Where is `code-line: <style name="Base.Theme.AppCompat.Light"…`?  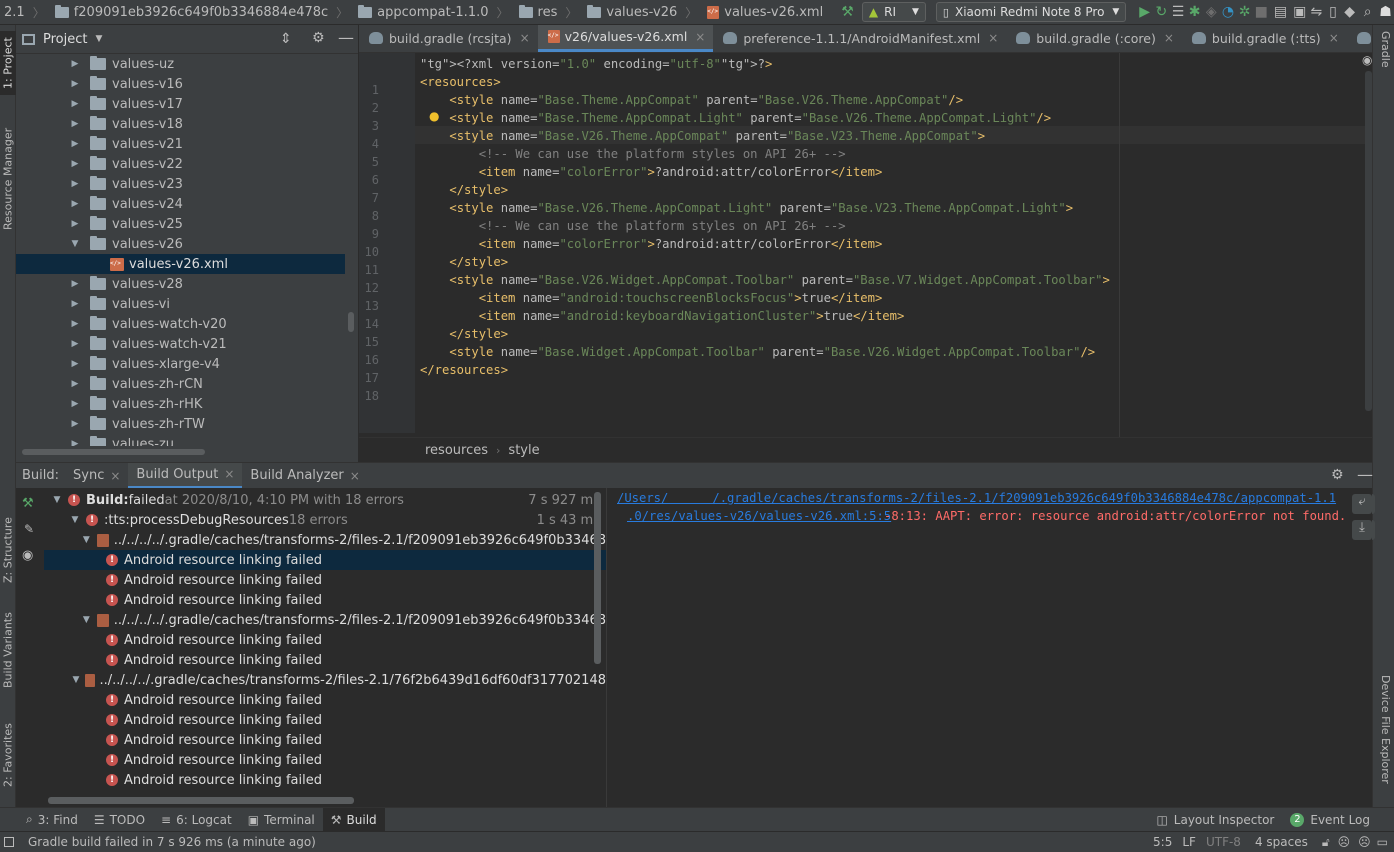
code-line: <style name="Base.Theme.AppCompat.Light"… is located at coordinates (735, 118).